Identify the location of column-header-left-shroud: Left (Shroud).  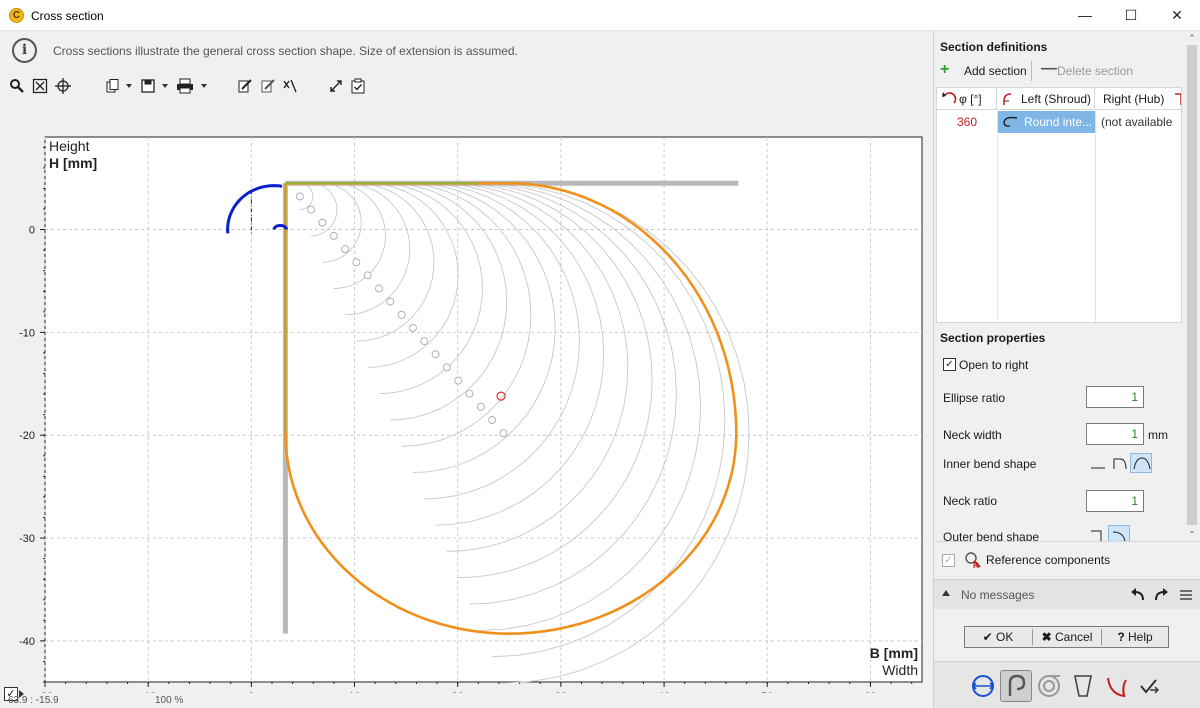
(1046, 99).